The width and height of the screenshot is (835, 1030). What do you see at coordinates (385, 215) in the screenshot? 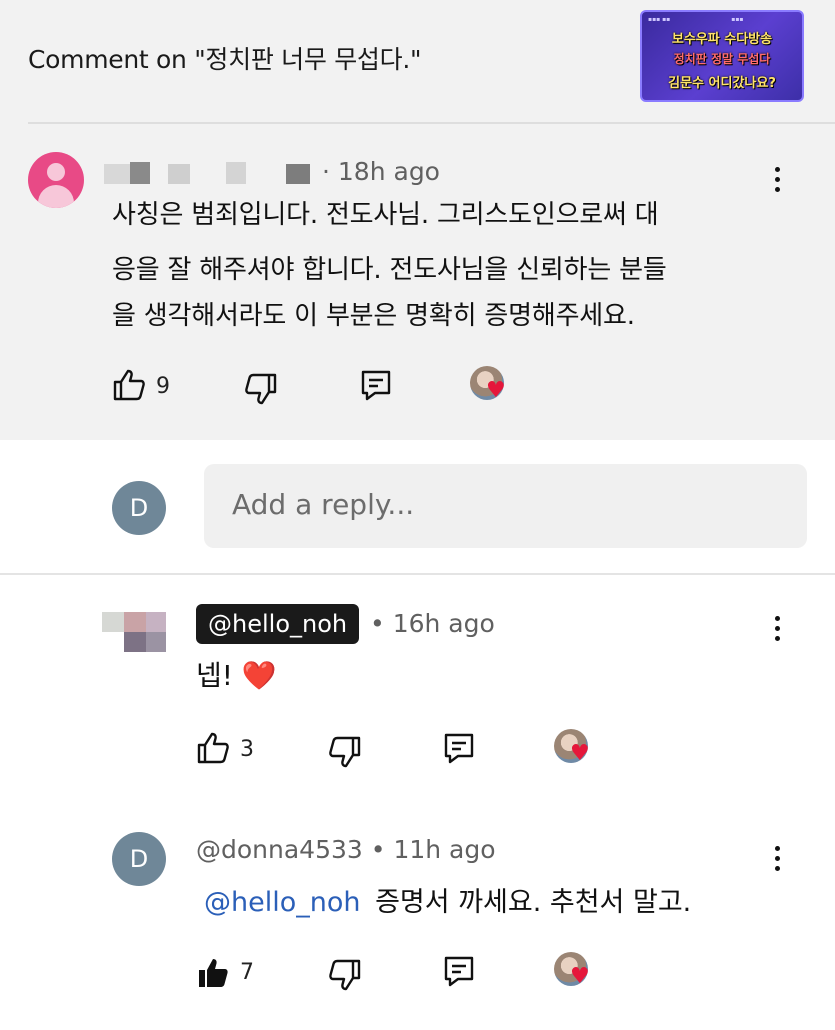
I see `comment-text-line-1: 사칭은 범죄입니다. 전도사님. 그리스도인으로써 대` at bounding box center [385, 215].